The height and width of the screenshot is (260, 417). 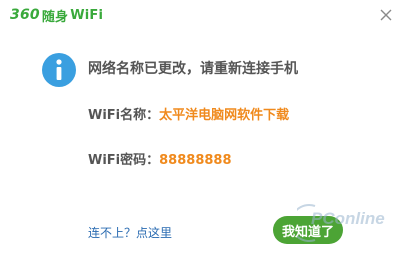 What do you see at coordinates (224, 115) in the screenshot?
I see `wifi-name-value: 太平洋电脑网软件下载` at bounding box center [224, 115].